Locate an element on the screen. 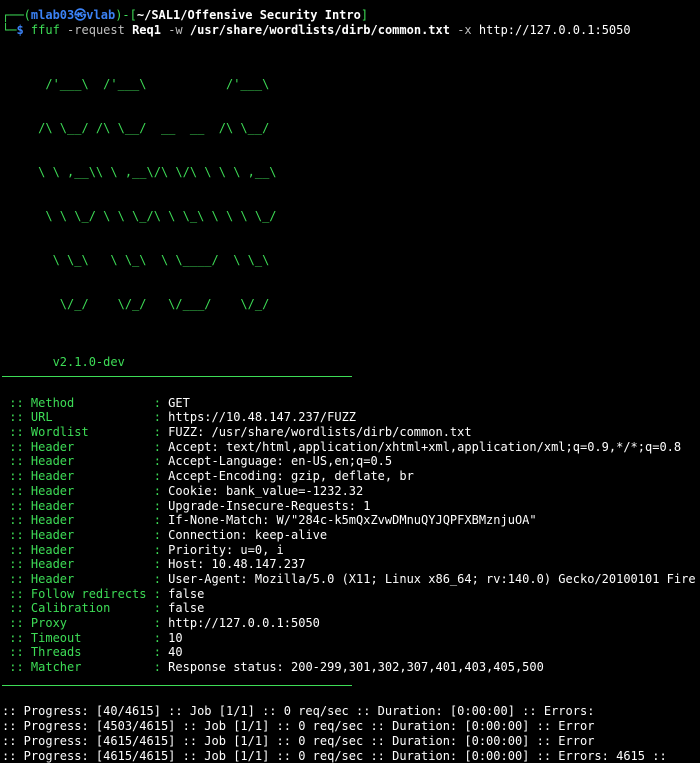 This screenshot has width=700, height=763. command-request-value: Req1 is located at coordinates (146, 29).